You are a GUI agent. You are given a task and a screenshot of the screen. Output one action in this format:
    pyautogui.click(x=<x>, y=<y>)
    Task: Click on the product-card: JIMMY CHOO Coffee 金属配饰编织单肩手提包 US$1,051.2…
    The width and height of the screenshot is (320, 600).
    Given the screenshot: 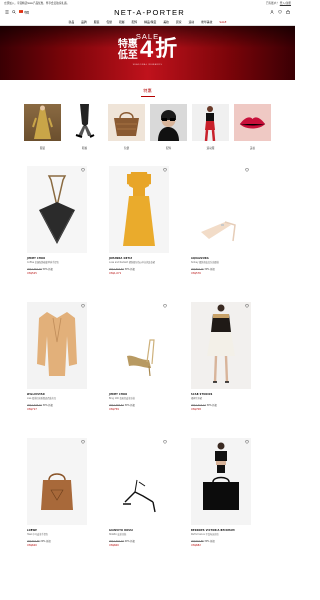 What is the action you would take?
    pyautogui.click(x=57, y=234)
    